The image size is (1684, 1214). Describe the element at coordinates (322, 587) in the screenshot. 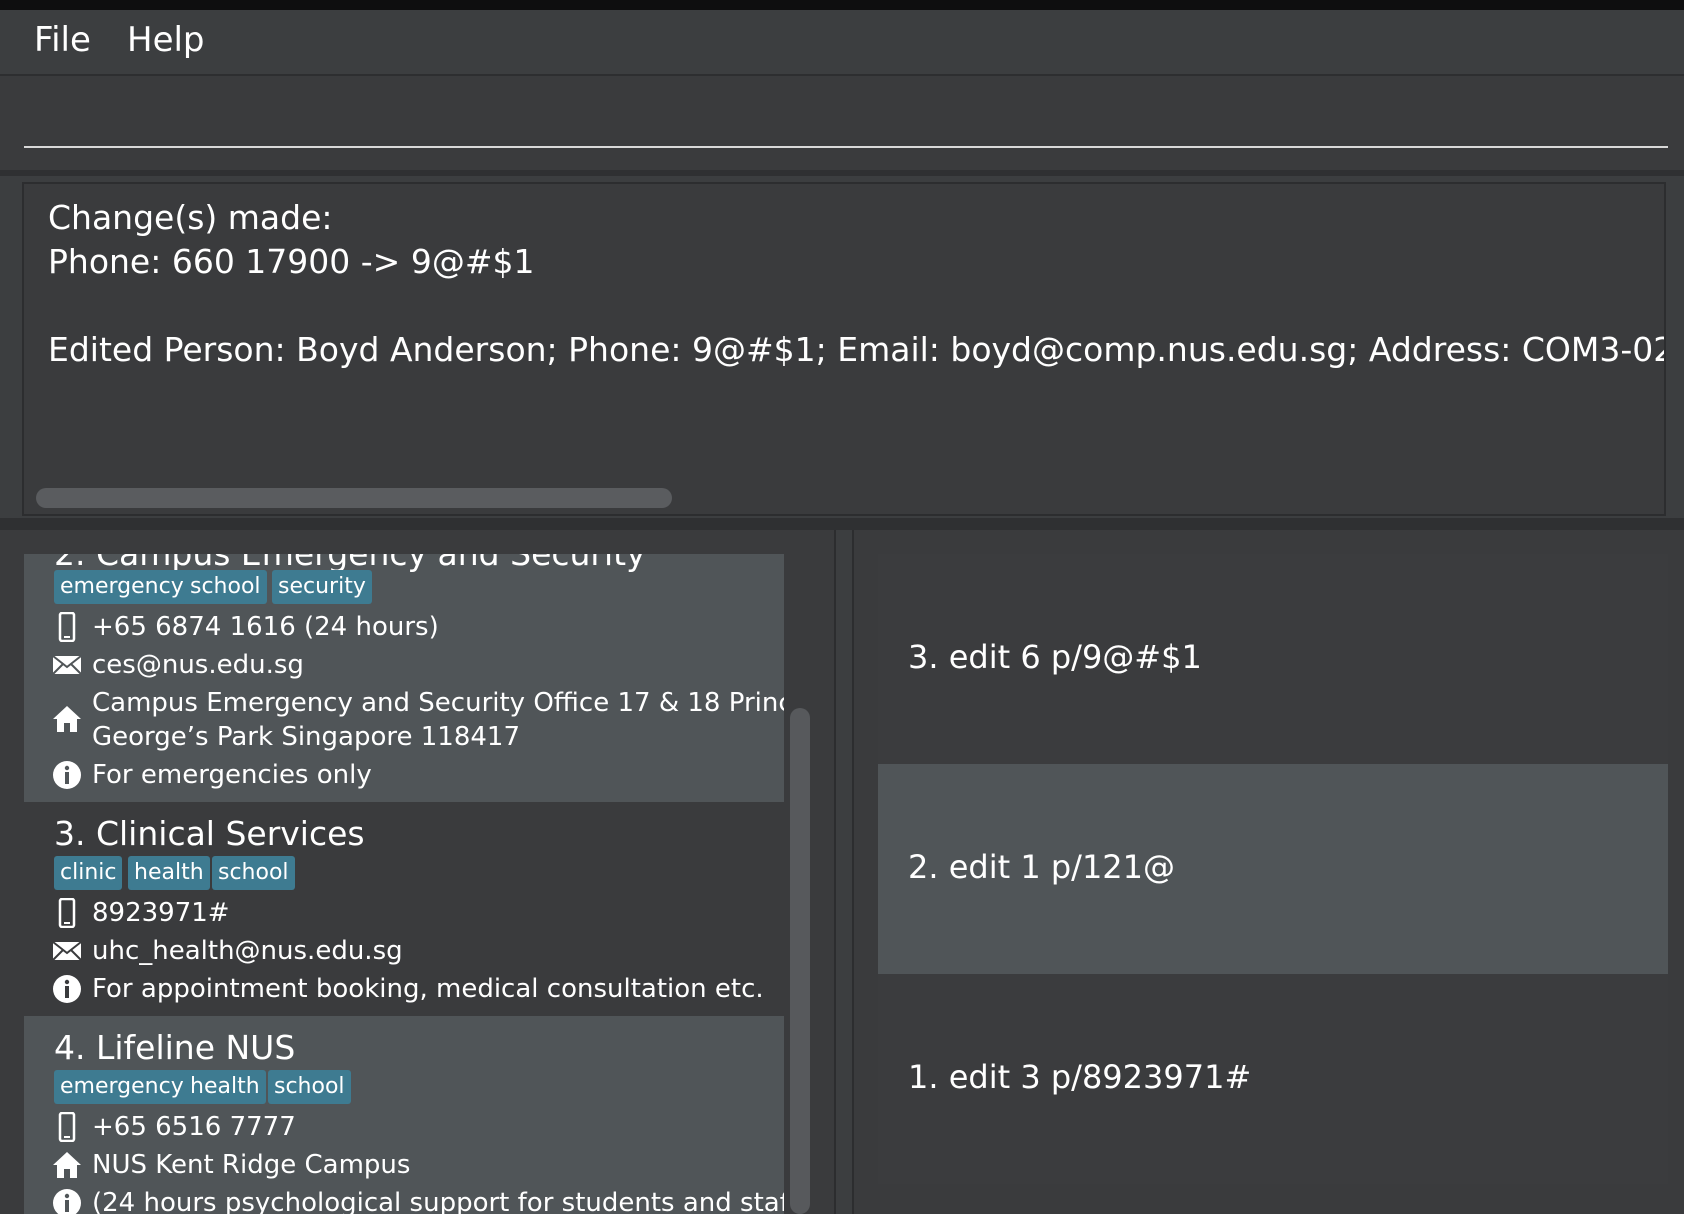

I see `tag: security` at that location.